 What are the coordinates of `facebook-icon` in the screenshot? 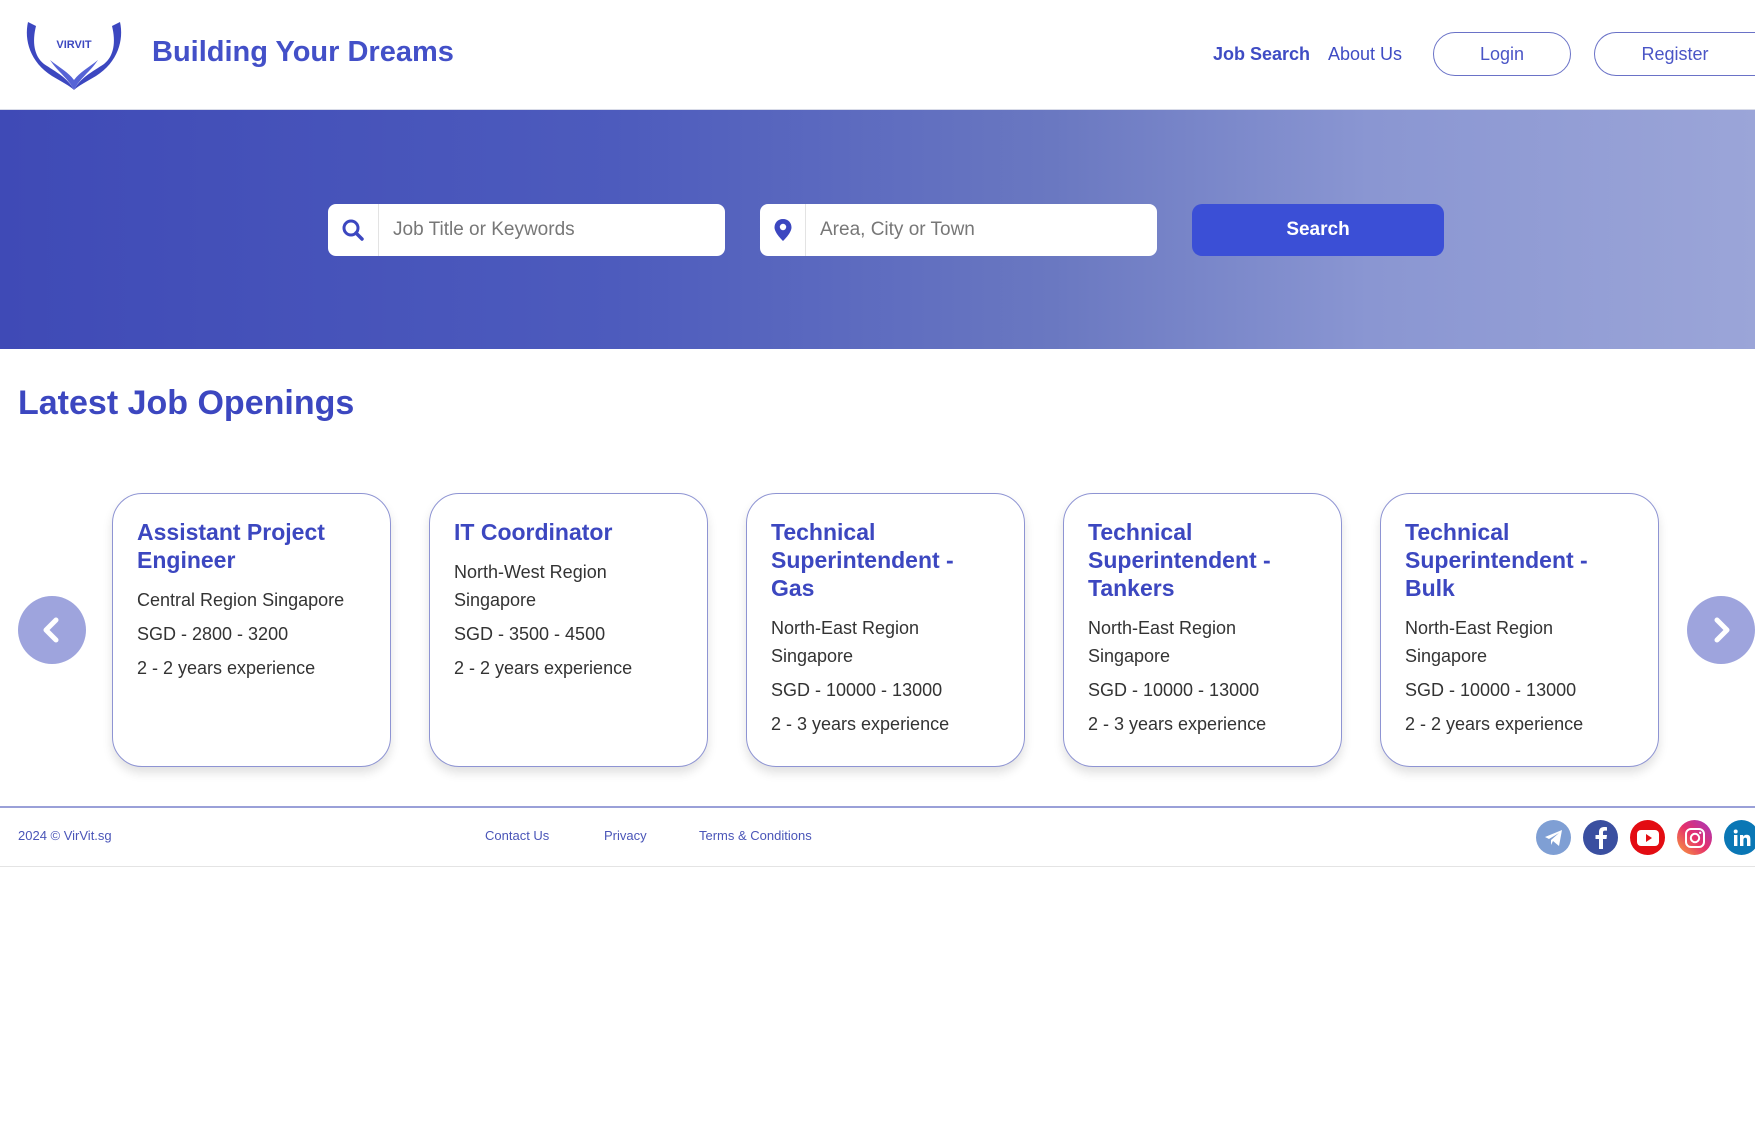 It's located at (1600, 837).